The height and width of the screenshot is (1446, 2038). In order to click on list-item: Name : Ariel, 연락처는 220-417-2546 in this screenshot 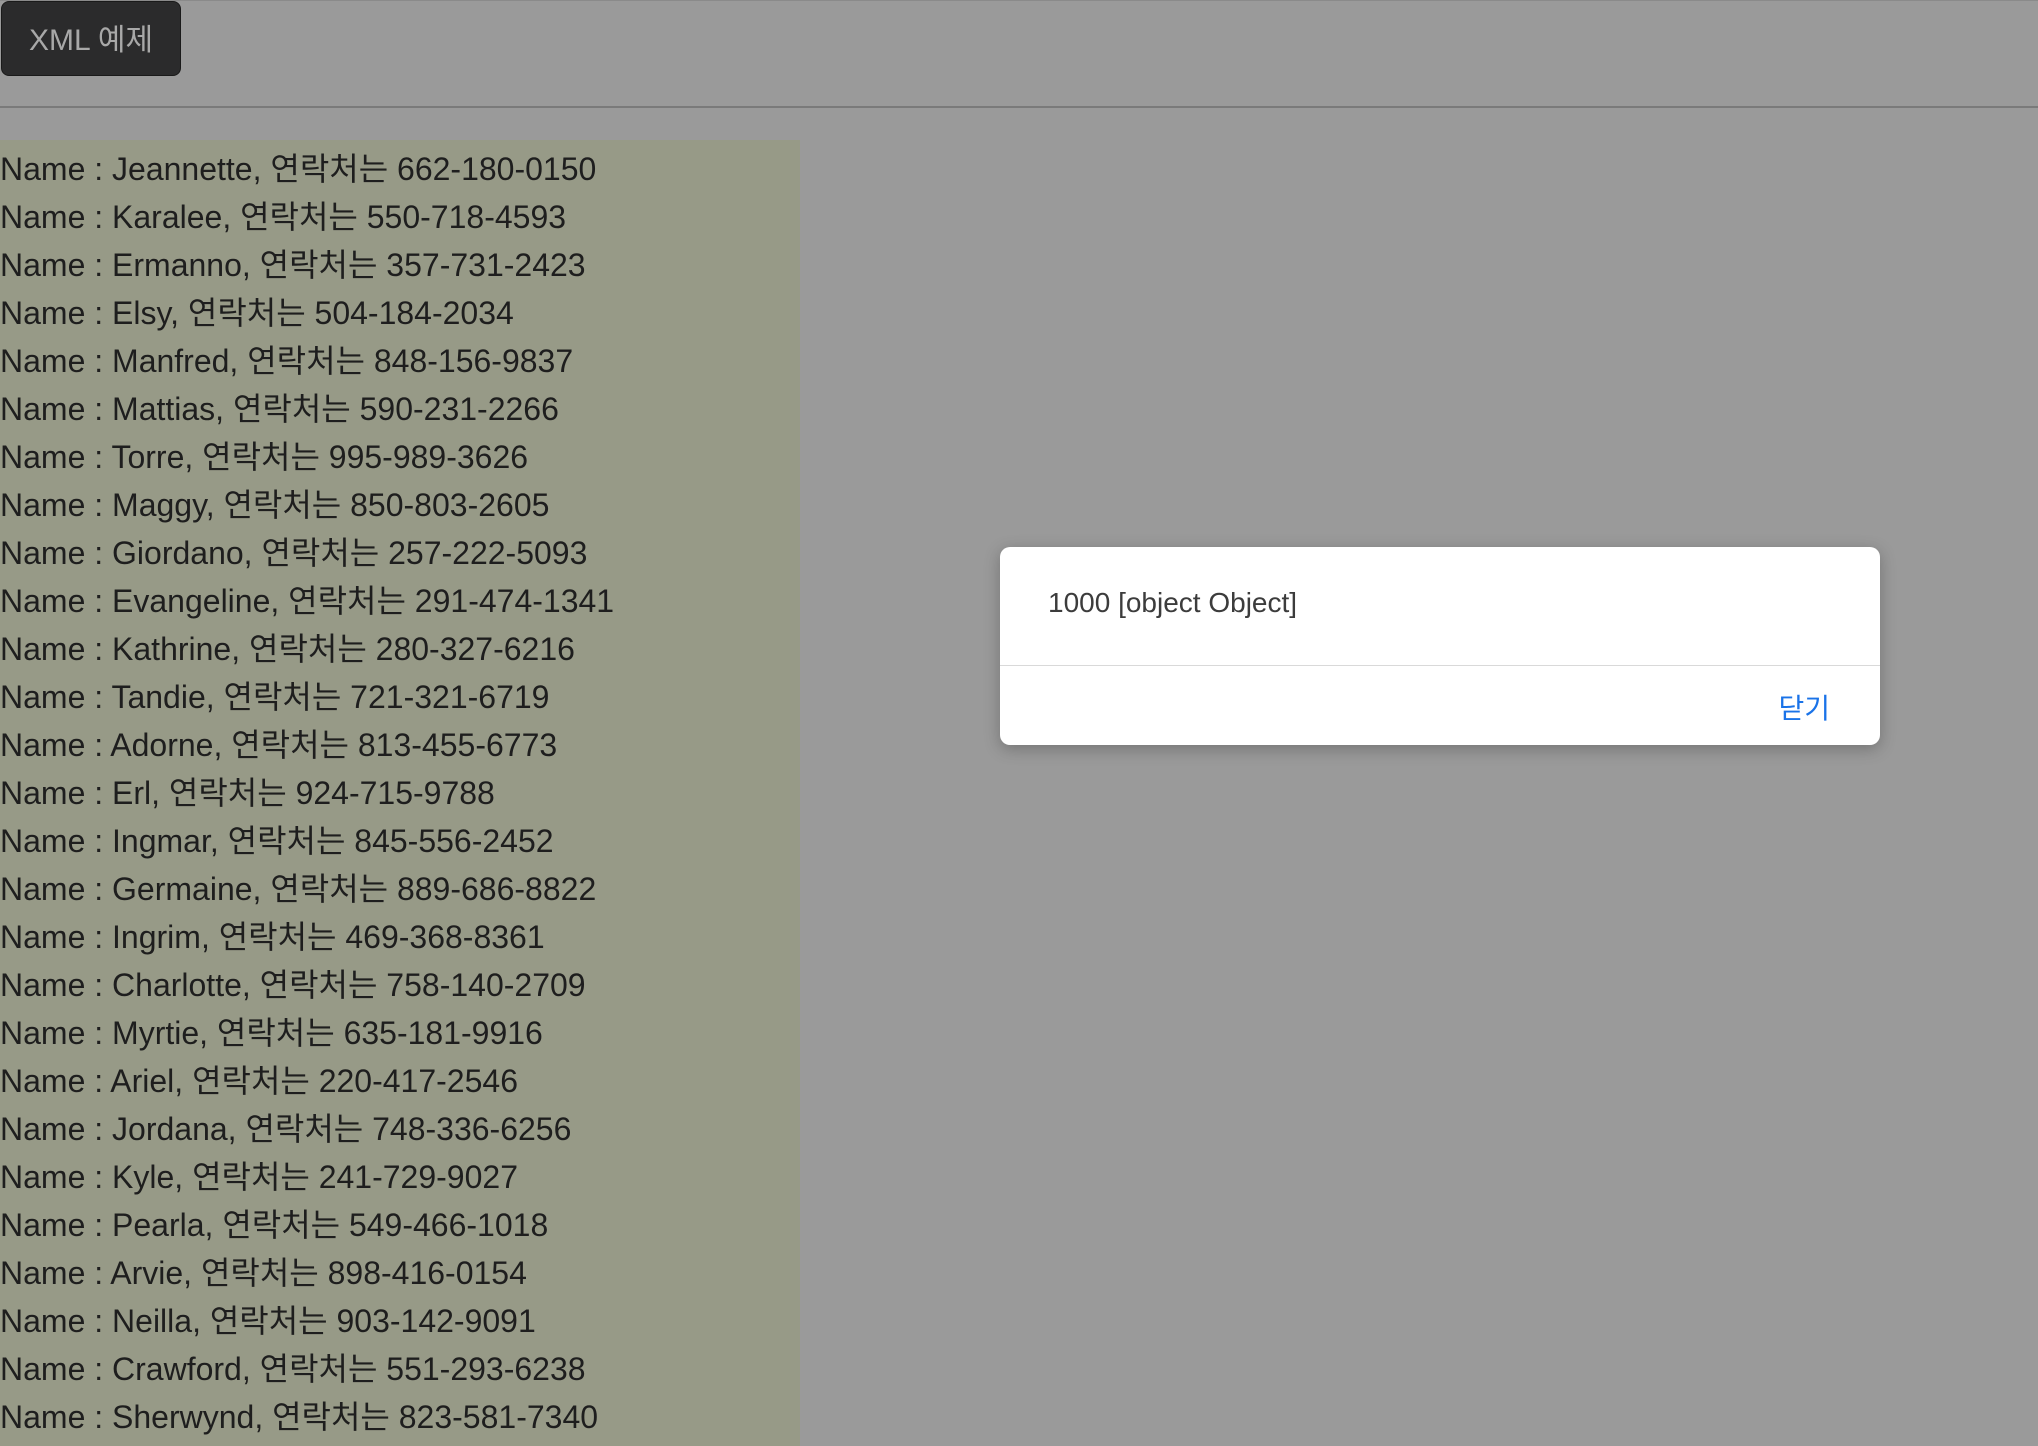, I will do `click(259, 1081)`.